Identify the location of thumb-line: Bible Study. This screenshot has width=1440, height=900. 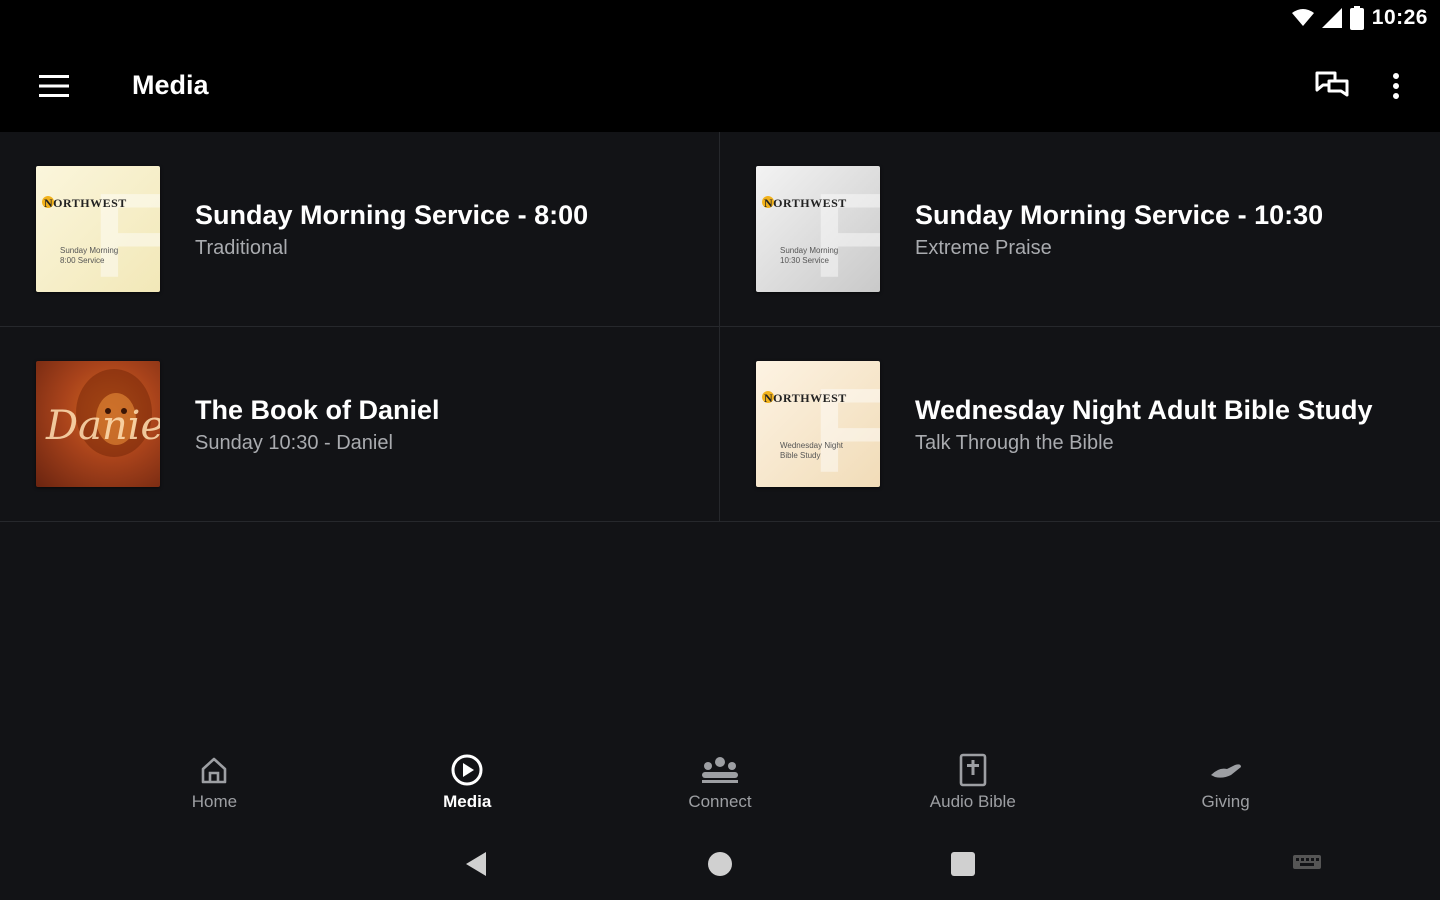
(800, 455).